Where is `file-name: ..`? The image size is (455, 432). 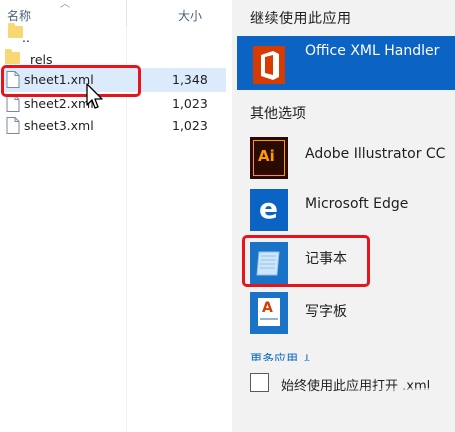
file-name: .. is located at coordinates (26, 37).